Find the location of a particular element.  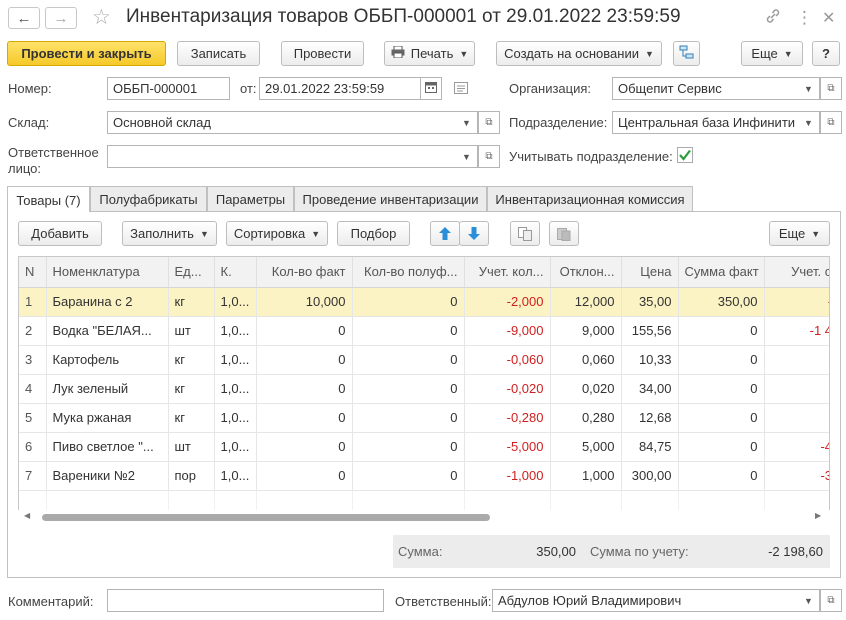

help-button: ? is located at coordinates (826, 53).